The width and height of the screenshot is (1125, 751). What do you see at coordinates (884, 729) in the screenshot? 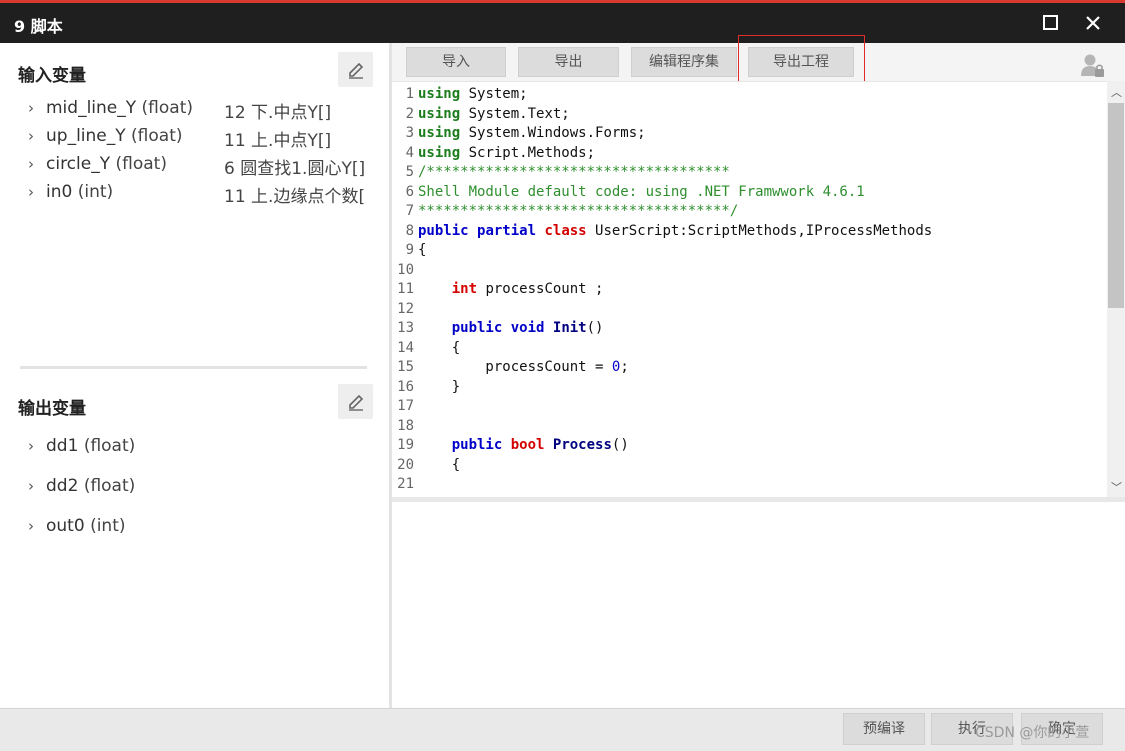
I see `precompile-button: 预编译` at bounding box center [884, 729].